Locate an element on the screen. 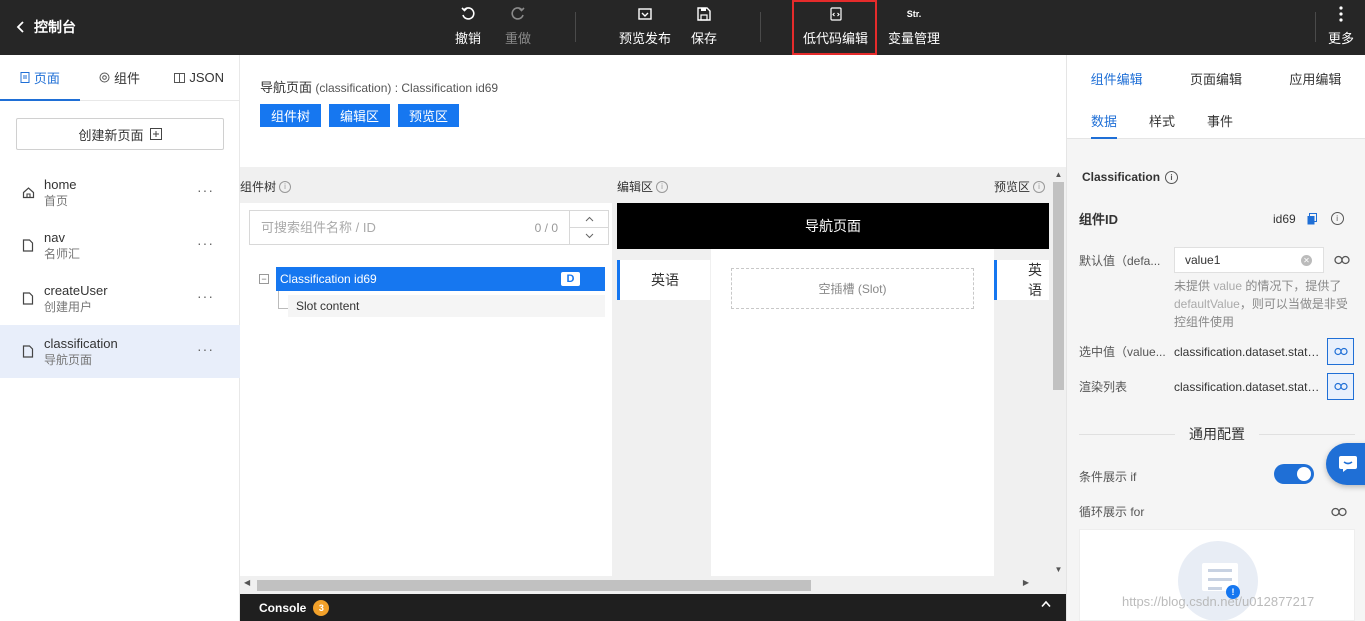 The width and height of the screenshot is (1365, 621). horizontal-scrollbar: ◀ ▶ is located at coordinates (645, 585).